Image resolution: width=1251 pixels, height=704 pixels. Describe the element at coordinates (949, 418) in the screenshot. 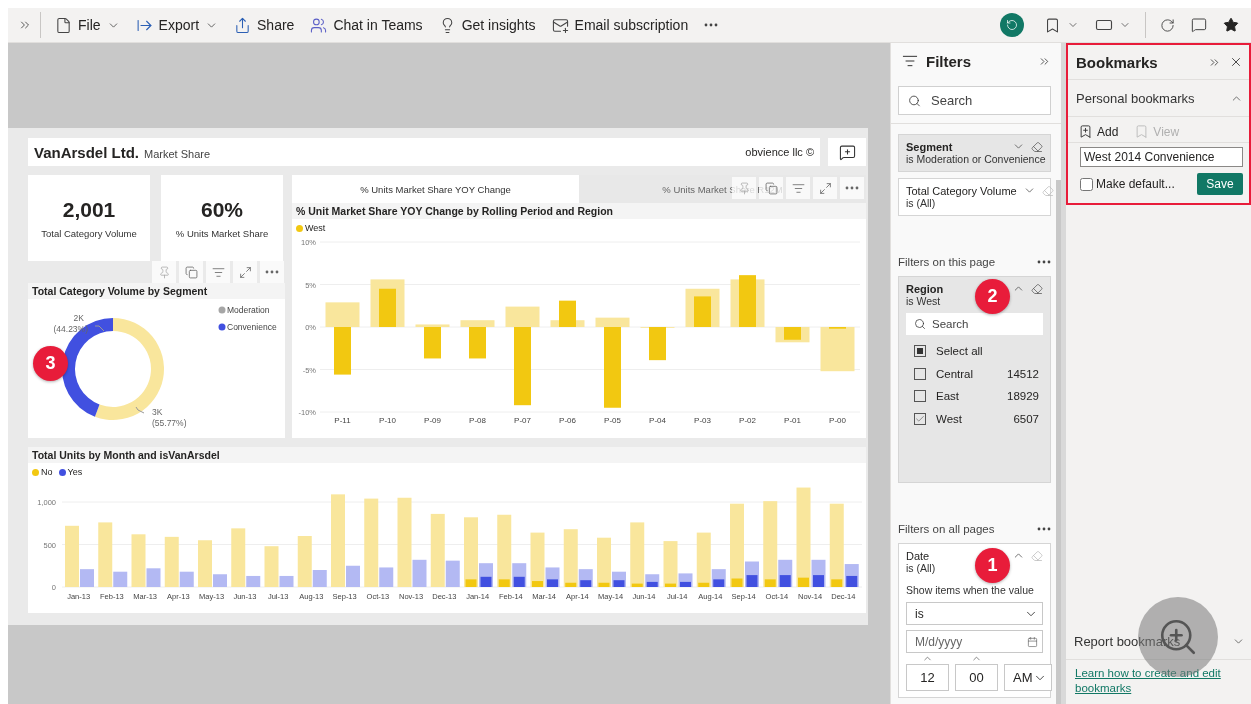

I see `option-label: West` at that location.